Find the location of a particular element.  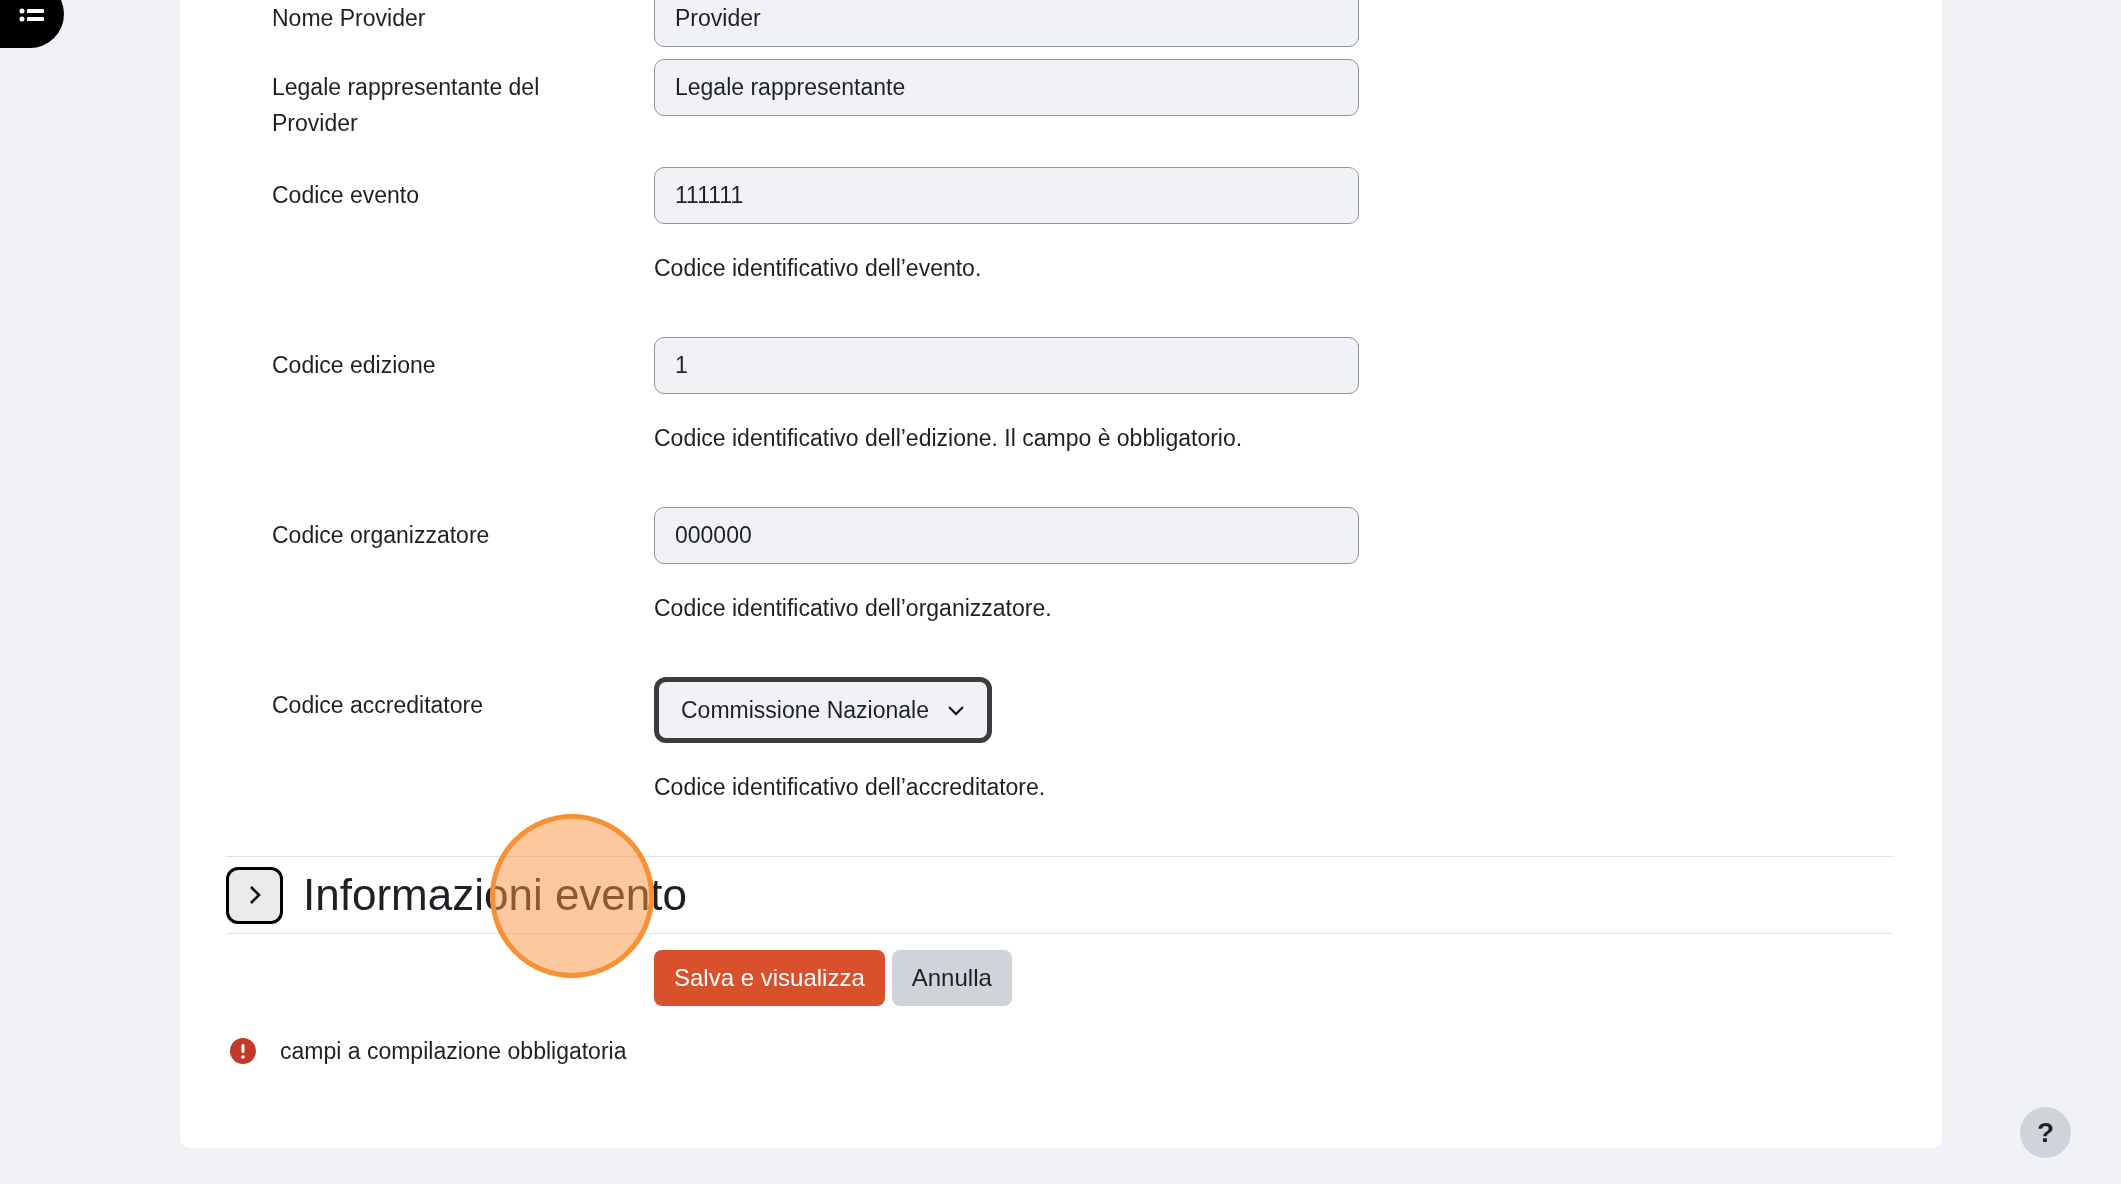

field-label: Codice organizzatore is located at coordinates (381, 535).